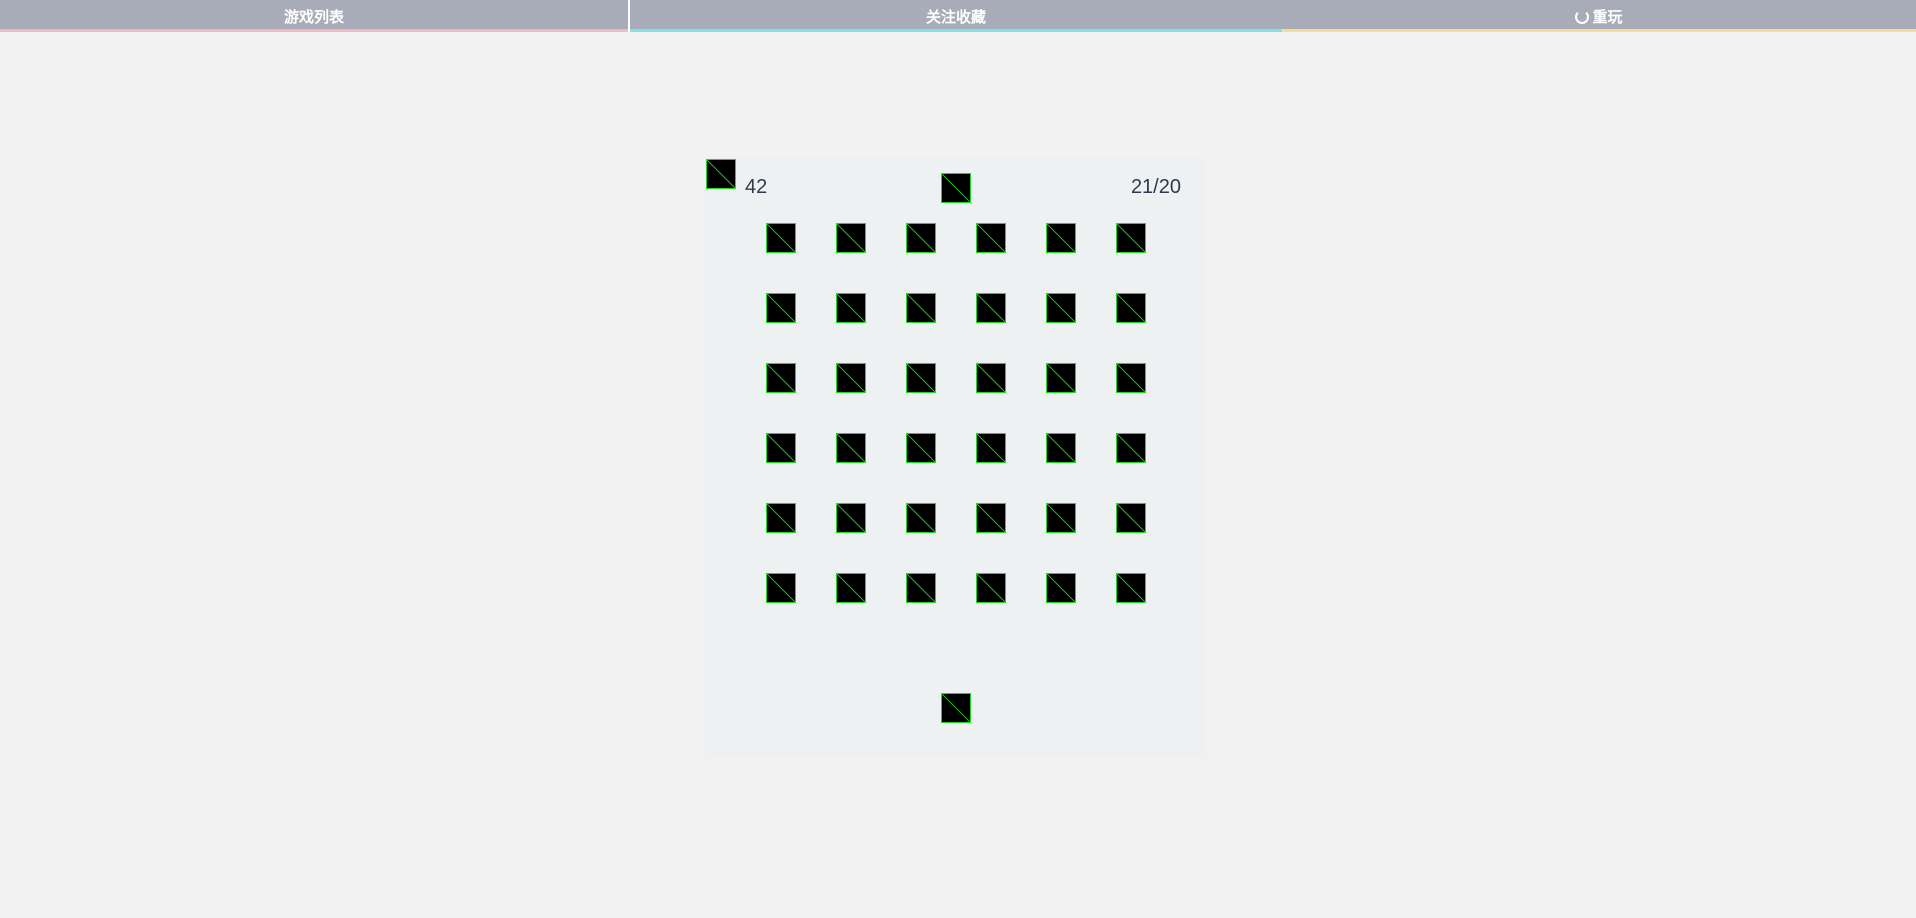 This screenshot has width=1916, height=918. I want to click on replay-label: 重玩, so click(1607, 17).